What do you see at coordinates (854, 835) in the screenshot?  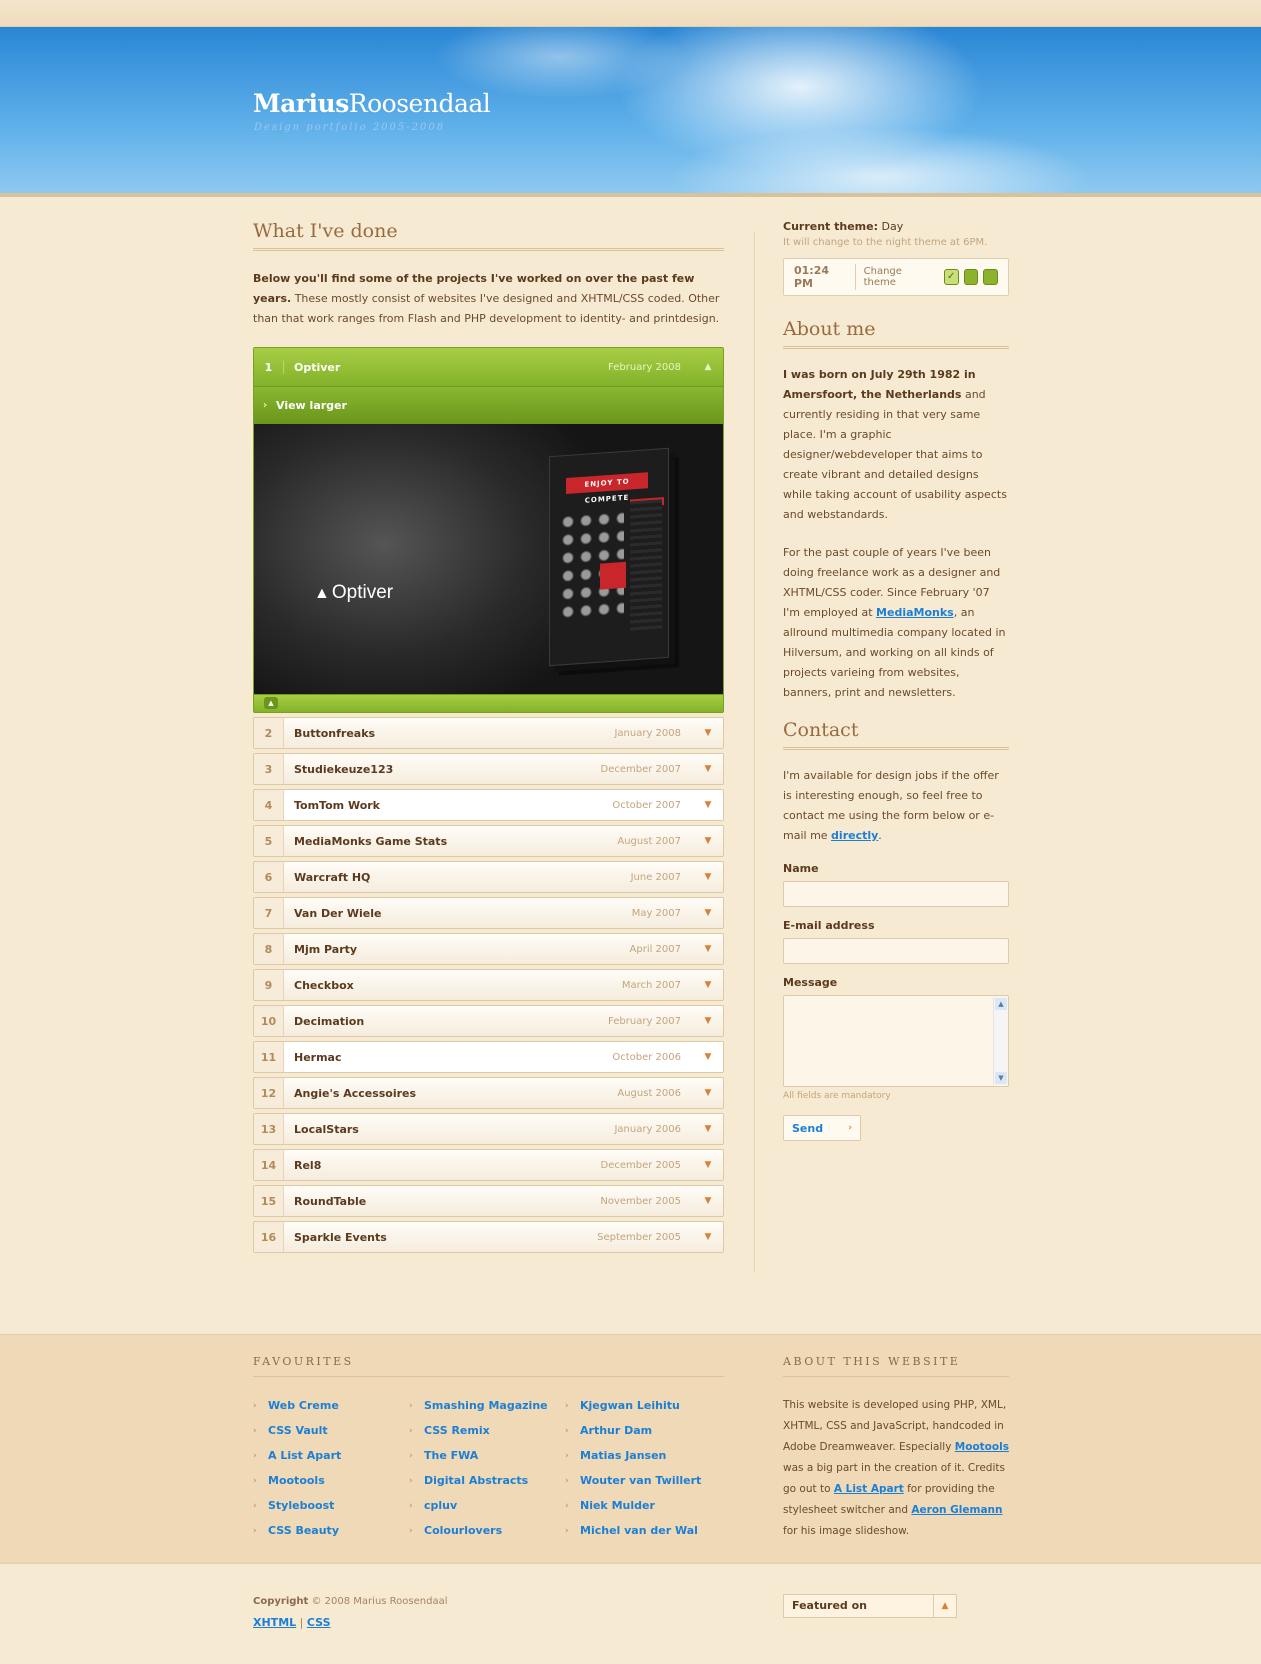 I see `email-directly-link: directly` at bounding box center [854, 835].